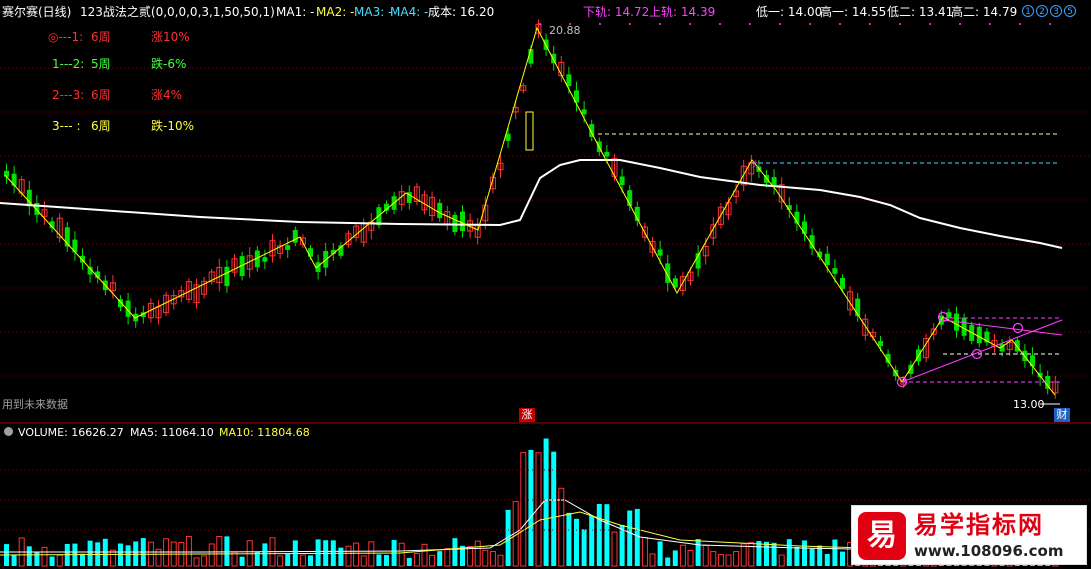  Describe the element at coordinates (1028, 11) in the screenshot. I see `circle-button-1: 1` at that location.